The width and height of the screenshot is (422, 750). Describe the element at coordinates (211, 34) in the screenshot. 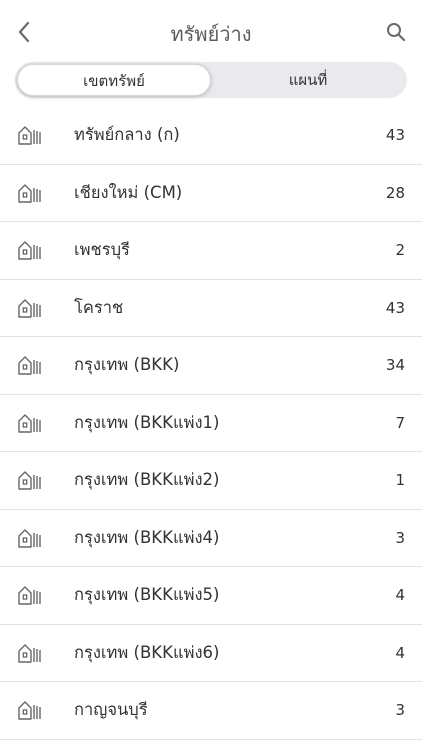

I see `page-title: ทรัพย์ว่าง` at that location.